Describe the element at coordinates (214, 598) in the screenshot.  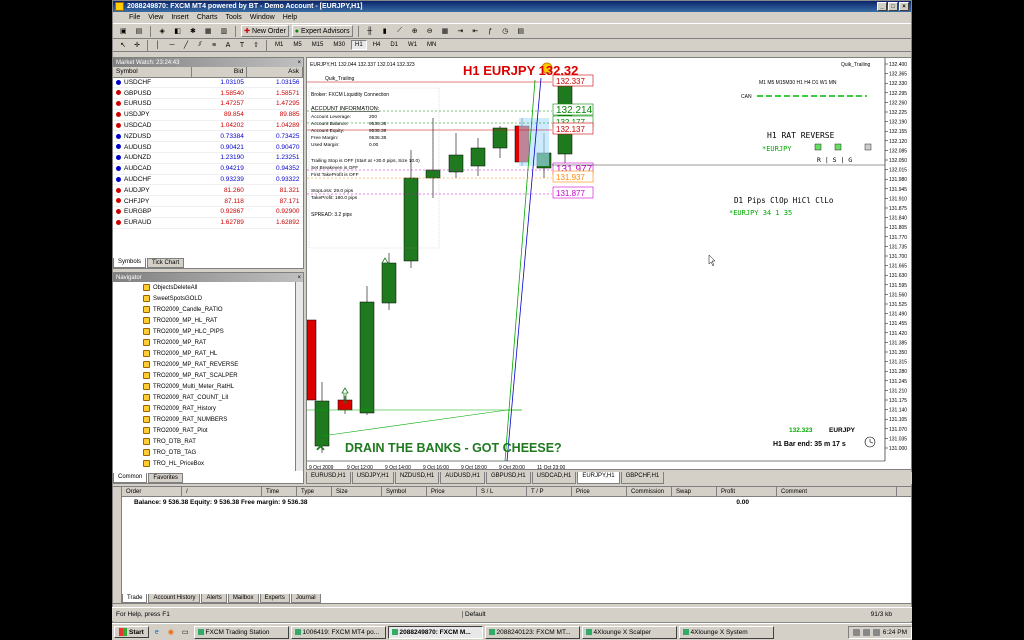
I see `terminal-tab: Alerts` at that location.